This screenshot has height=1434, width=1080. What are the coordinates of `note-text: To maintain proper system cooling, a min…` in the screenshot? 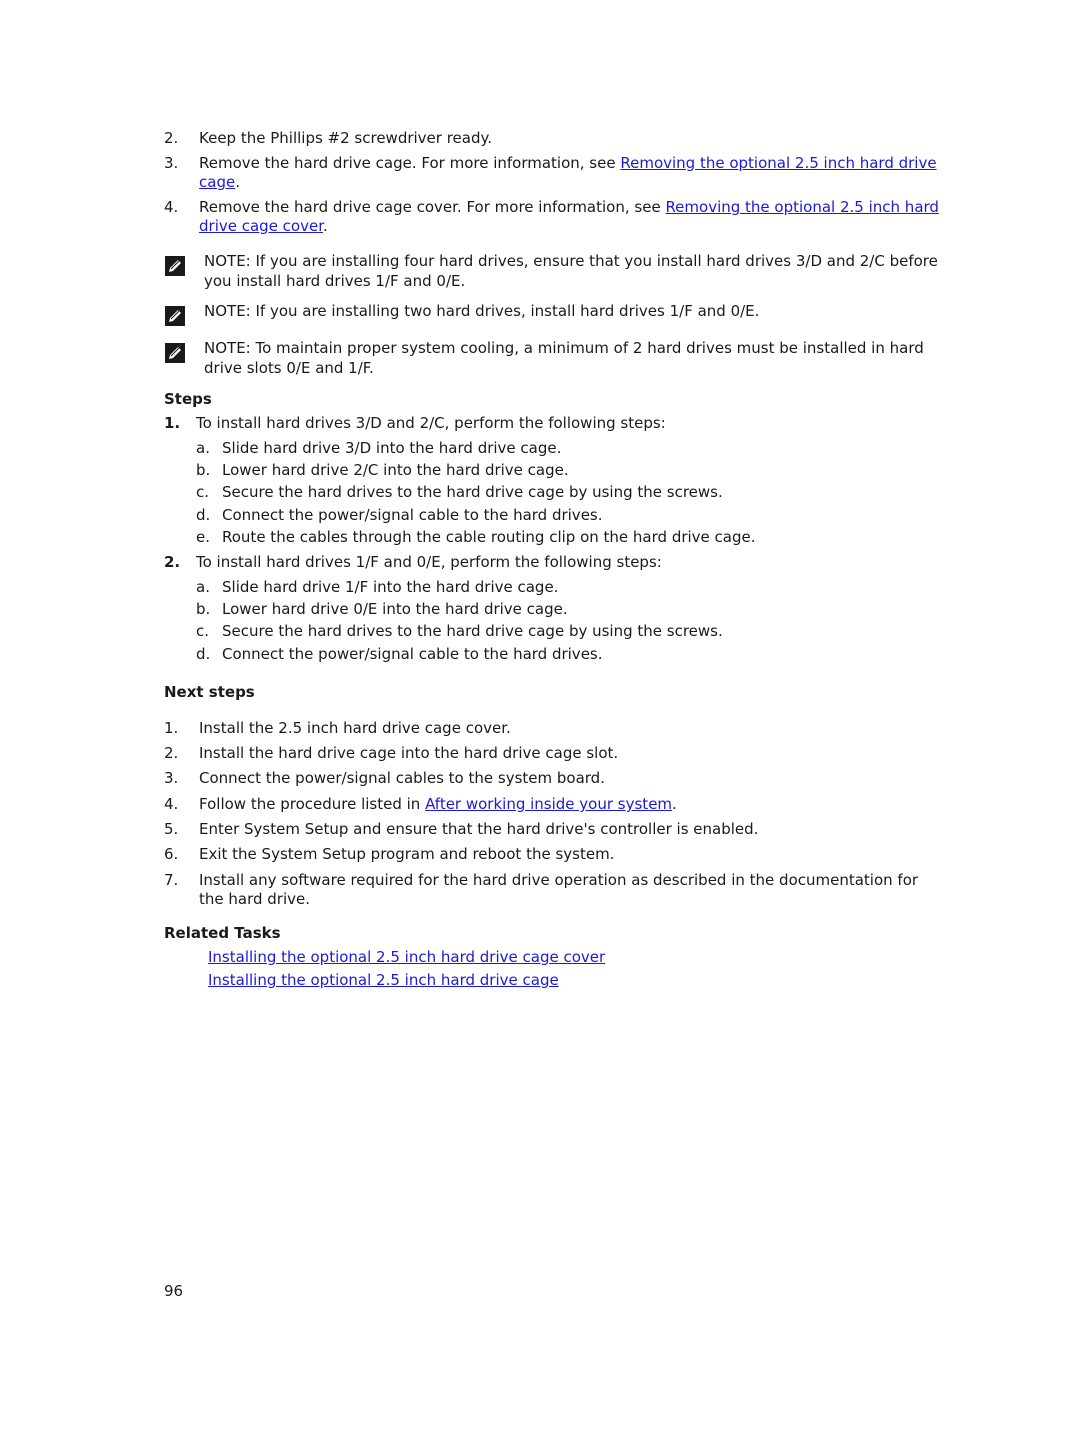 It's located at (564, 358).